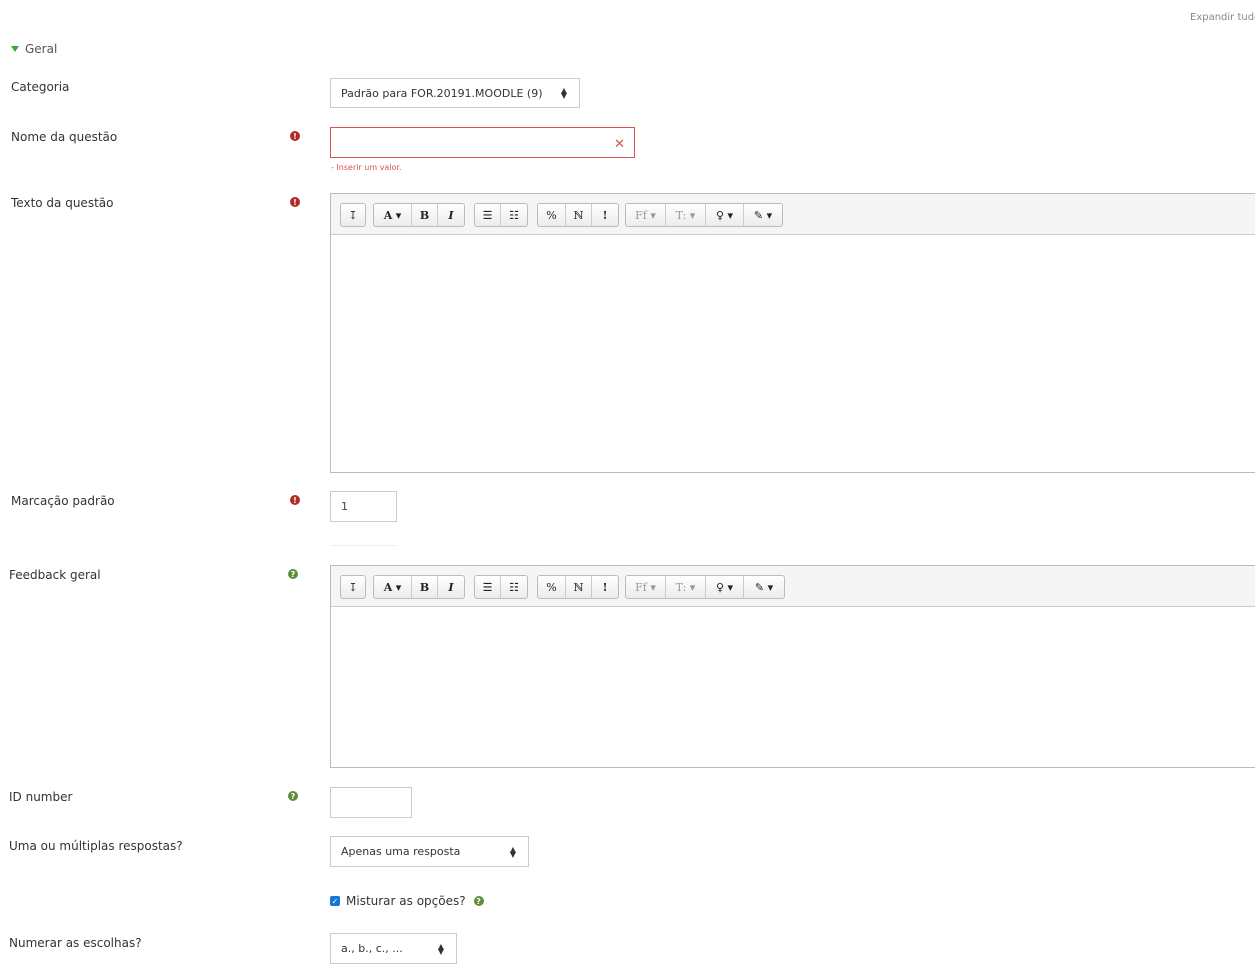 This screenshot has height=964, width=1255. What do you see at coordinates (62, 203) in the screenshot?
I see `question-text-label: Texto da questão` at bounding box center [62, 203].